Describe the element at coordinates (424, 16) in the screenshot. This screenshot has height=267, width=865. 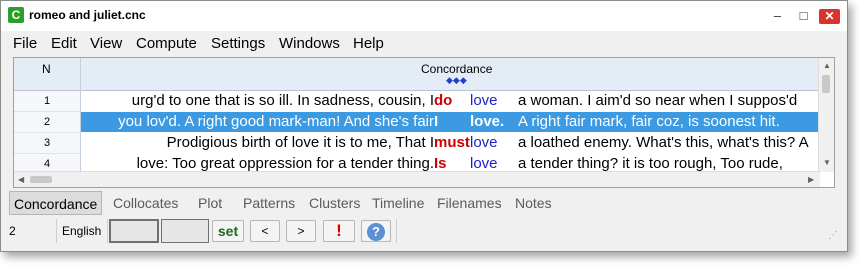
I see `title-bar: C romeo and juliet.cnc – □ ✕` at that location.